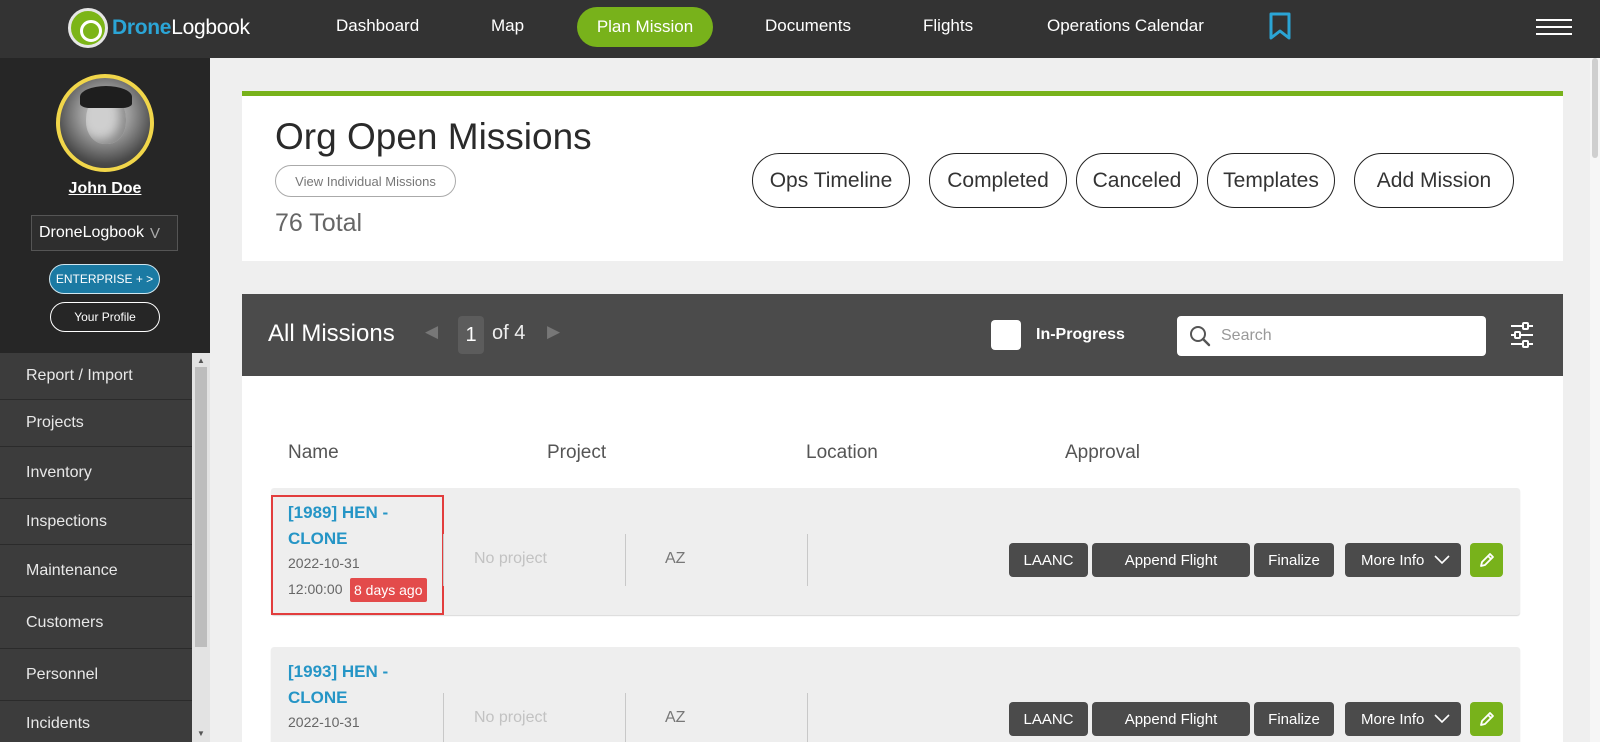 This screenshot has height=742, width=1600. I want to click on sidebar-item-personnel: Personnel, so click(96, 675).